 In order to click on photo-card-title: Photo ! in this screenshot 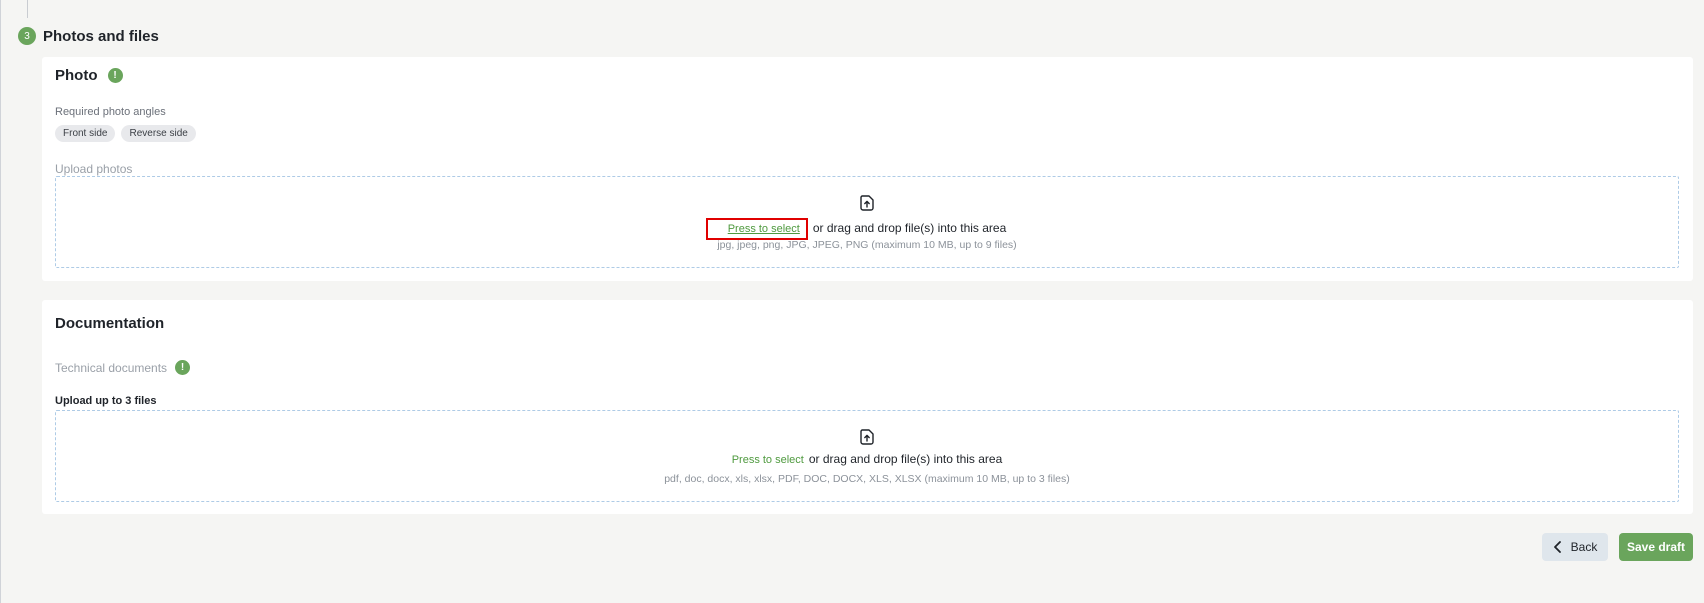, I will do `click(89, 75)`.